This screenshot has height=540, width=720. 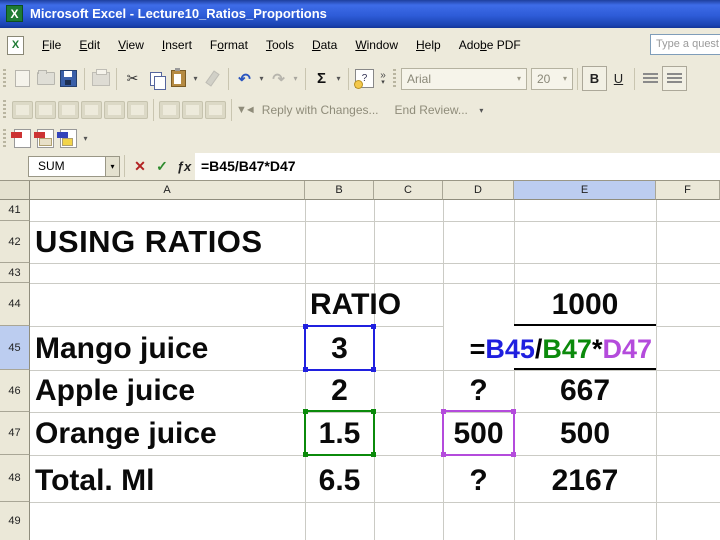 I want to click on cell-e48: 2167, so click(x=585, y=478).